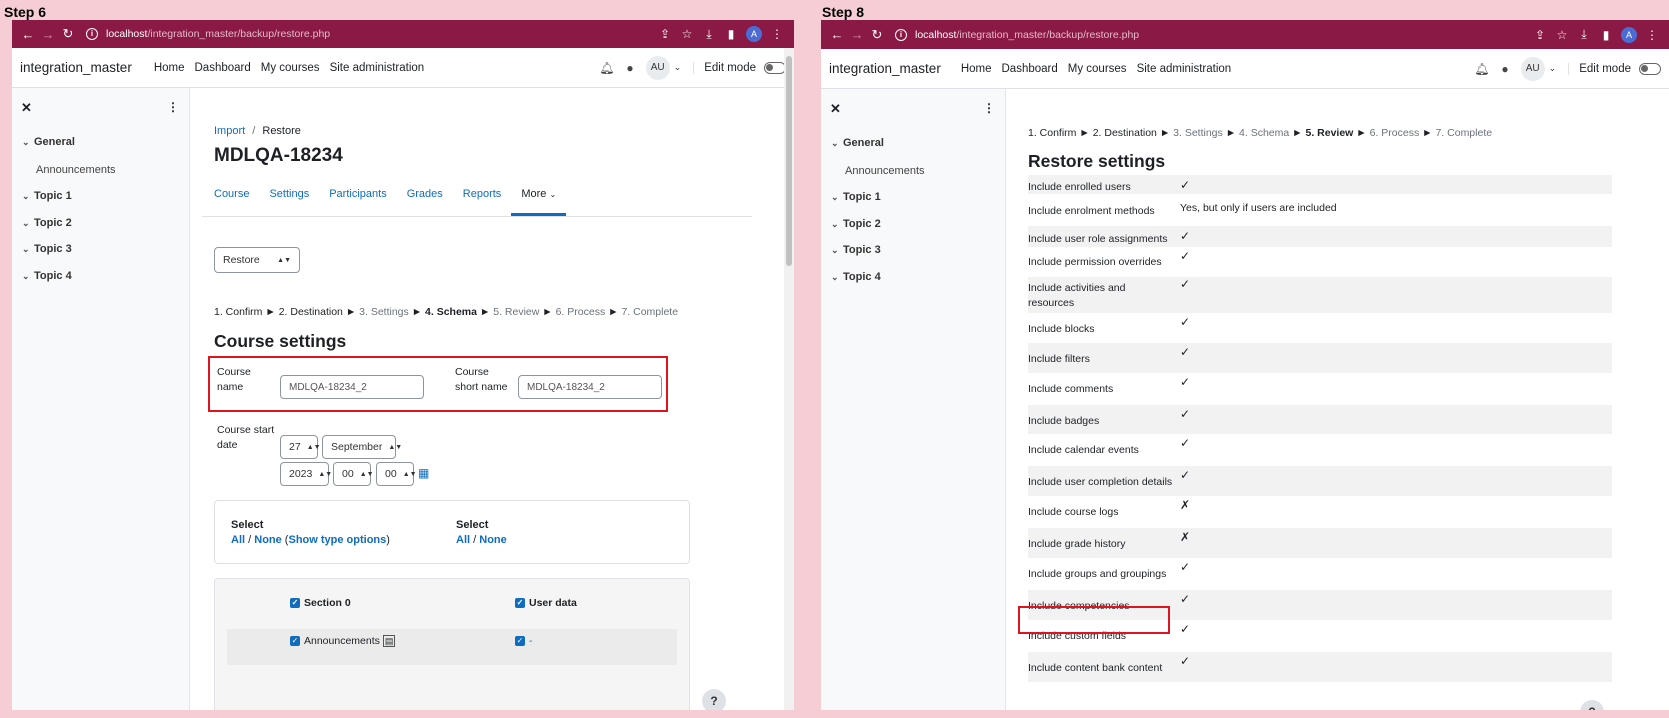 This screenshot has height=718, width=1669. What do you see at coordinates (482, 202) in the screenshot?
I see `tab-reports: Reports` at bounding box center [482, 202].